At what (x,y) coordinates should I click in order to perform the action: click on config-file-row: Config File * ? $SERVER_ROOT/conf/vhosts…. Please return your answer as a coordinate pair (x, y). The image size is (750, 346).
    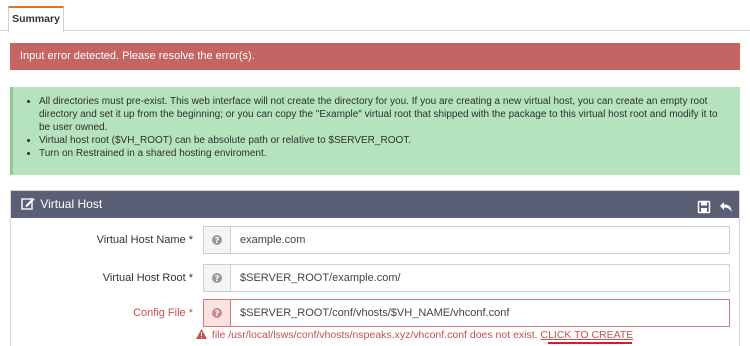
    Looking at the image, I should click on (375, 313).